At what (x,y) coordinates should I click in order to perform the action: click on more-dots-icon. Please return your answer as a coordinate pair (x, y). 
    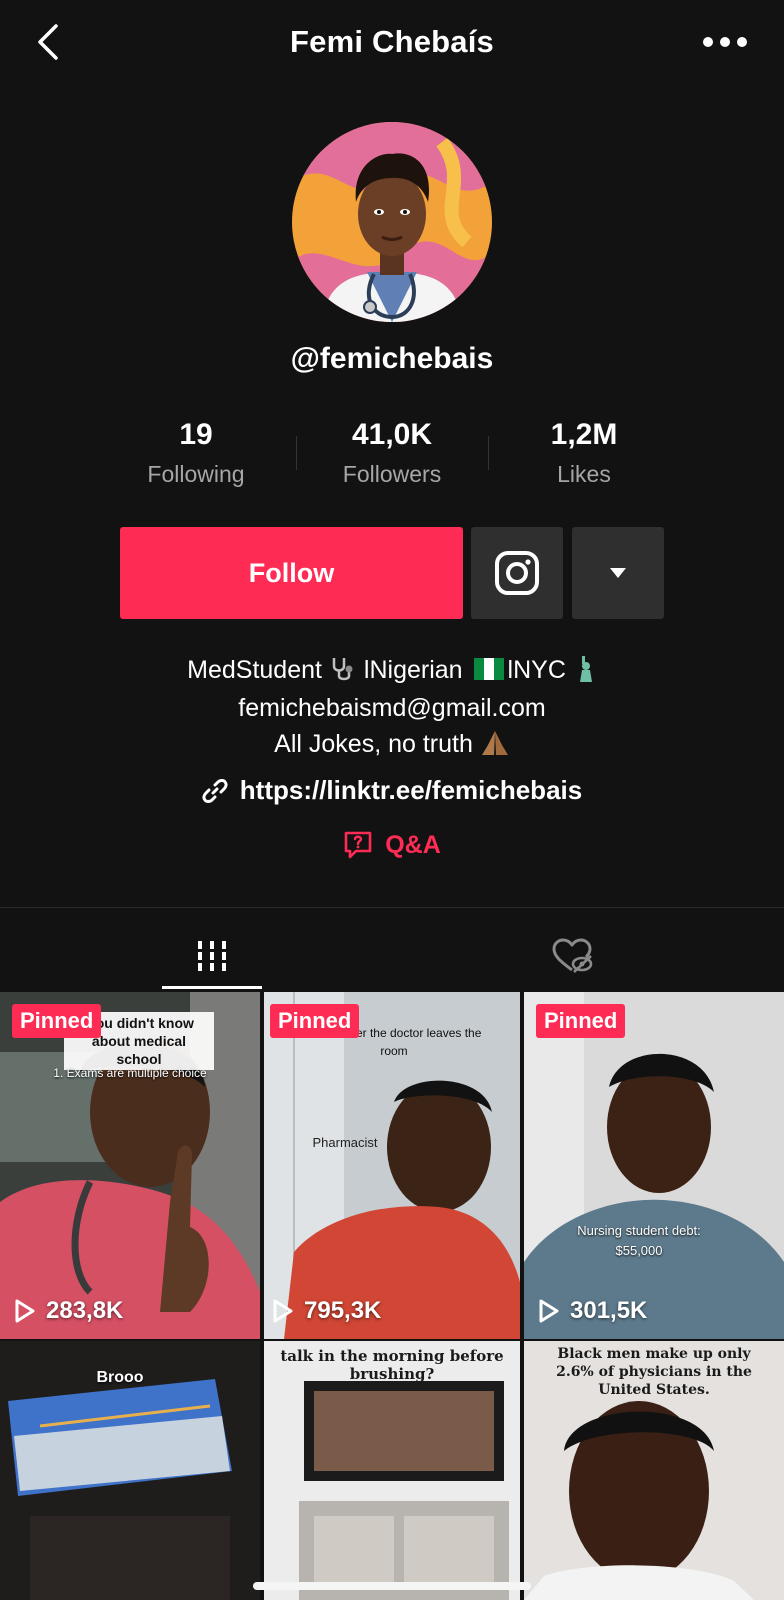
    Looking at the image, I should click on (725, 42).